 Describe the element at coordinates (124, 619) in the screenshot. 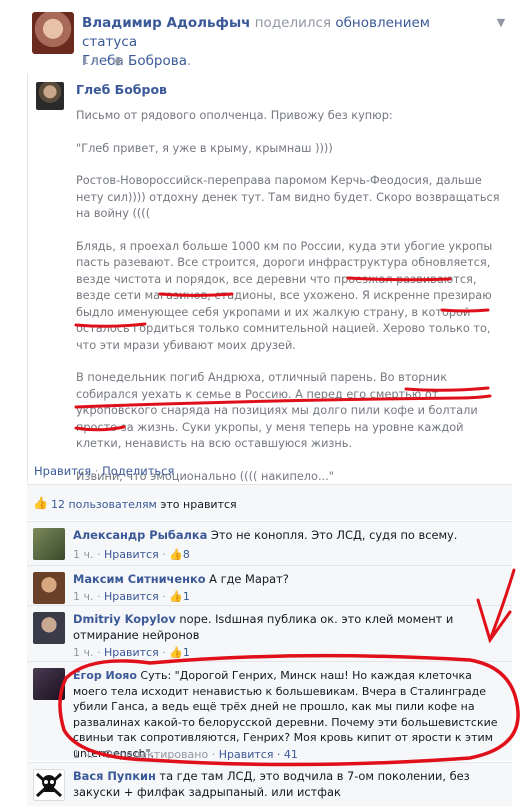

I see `commenter-name: Dmitriy Kopylov` at that location.